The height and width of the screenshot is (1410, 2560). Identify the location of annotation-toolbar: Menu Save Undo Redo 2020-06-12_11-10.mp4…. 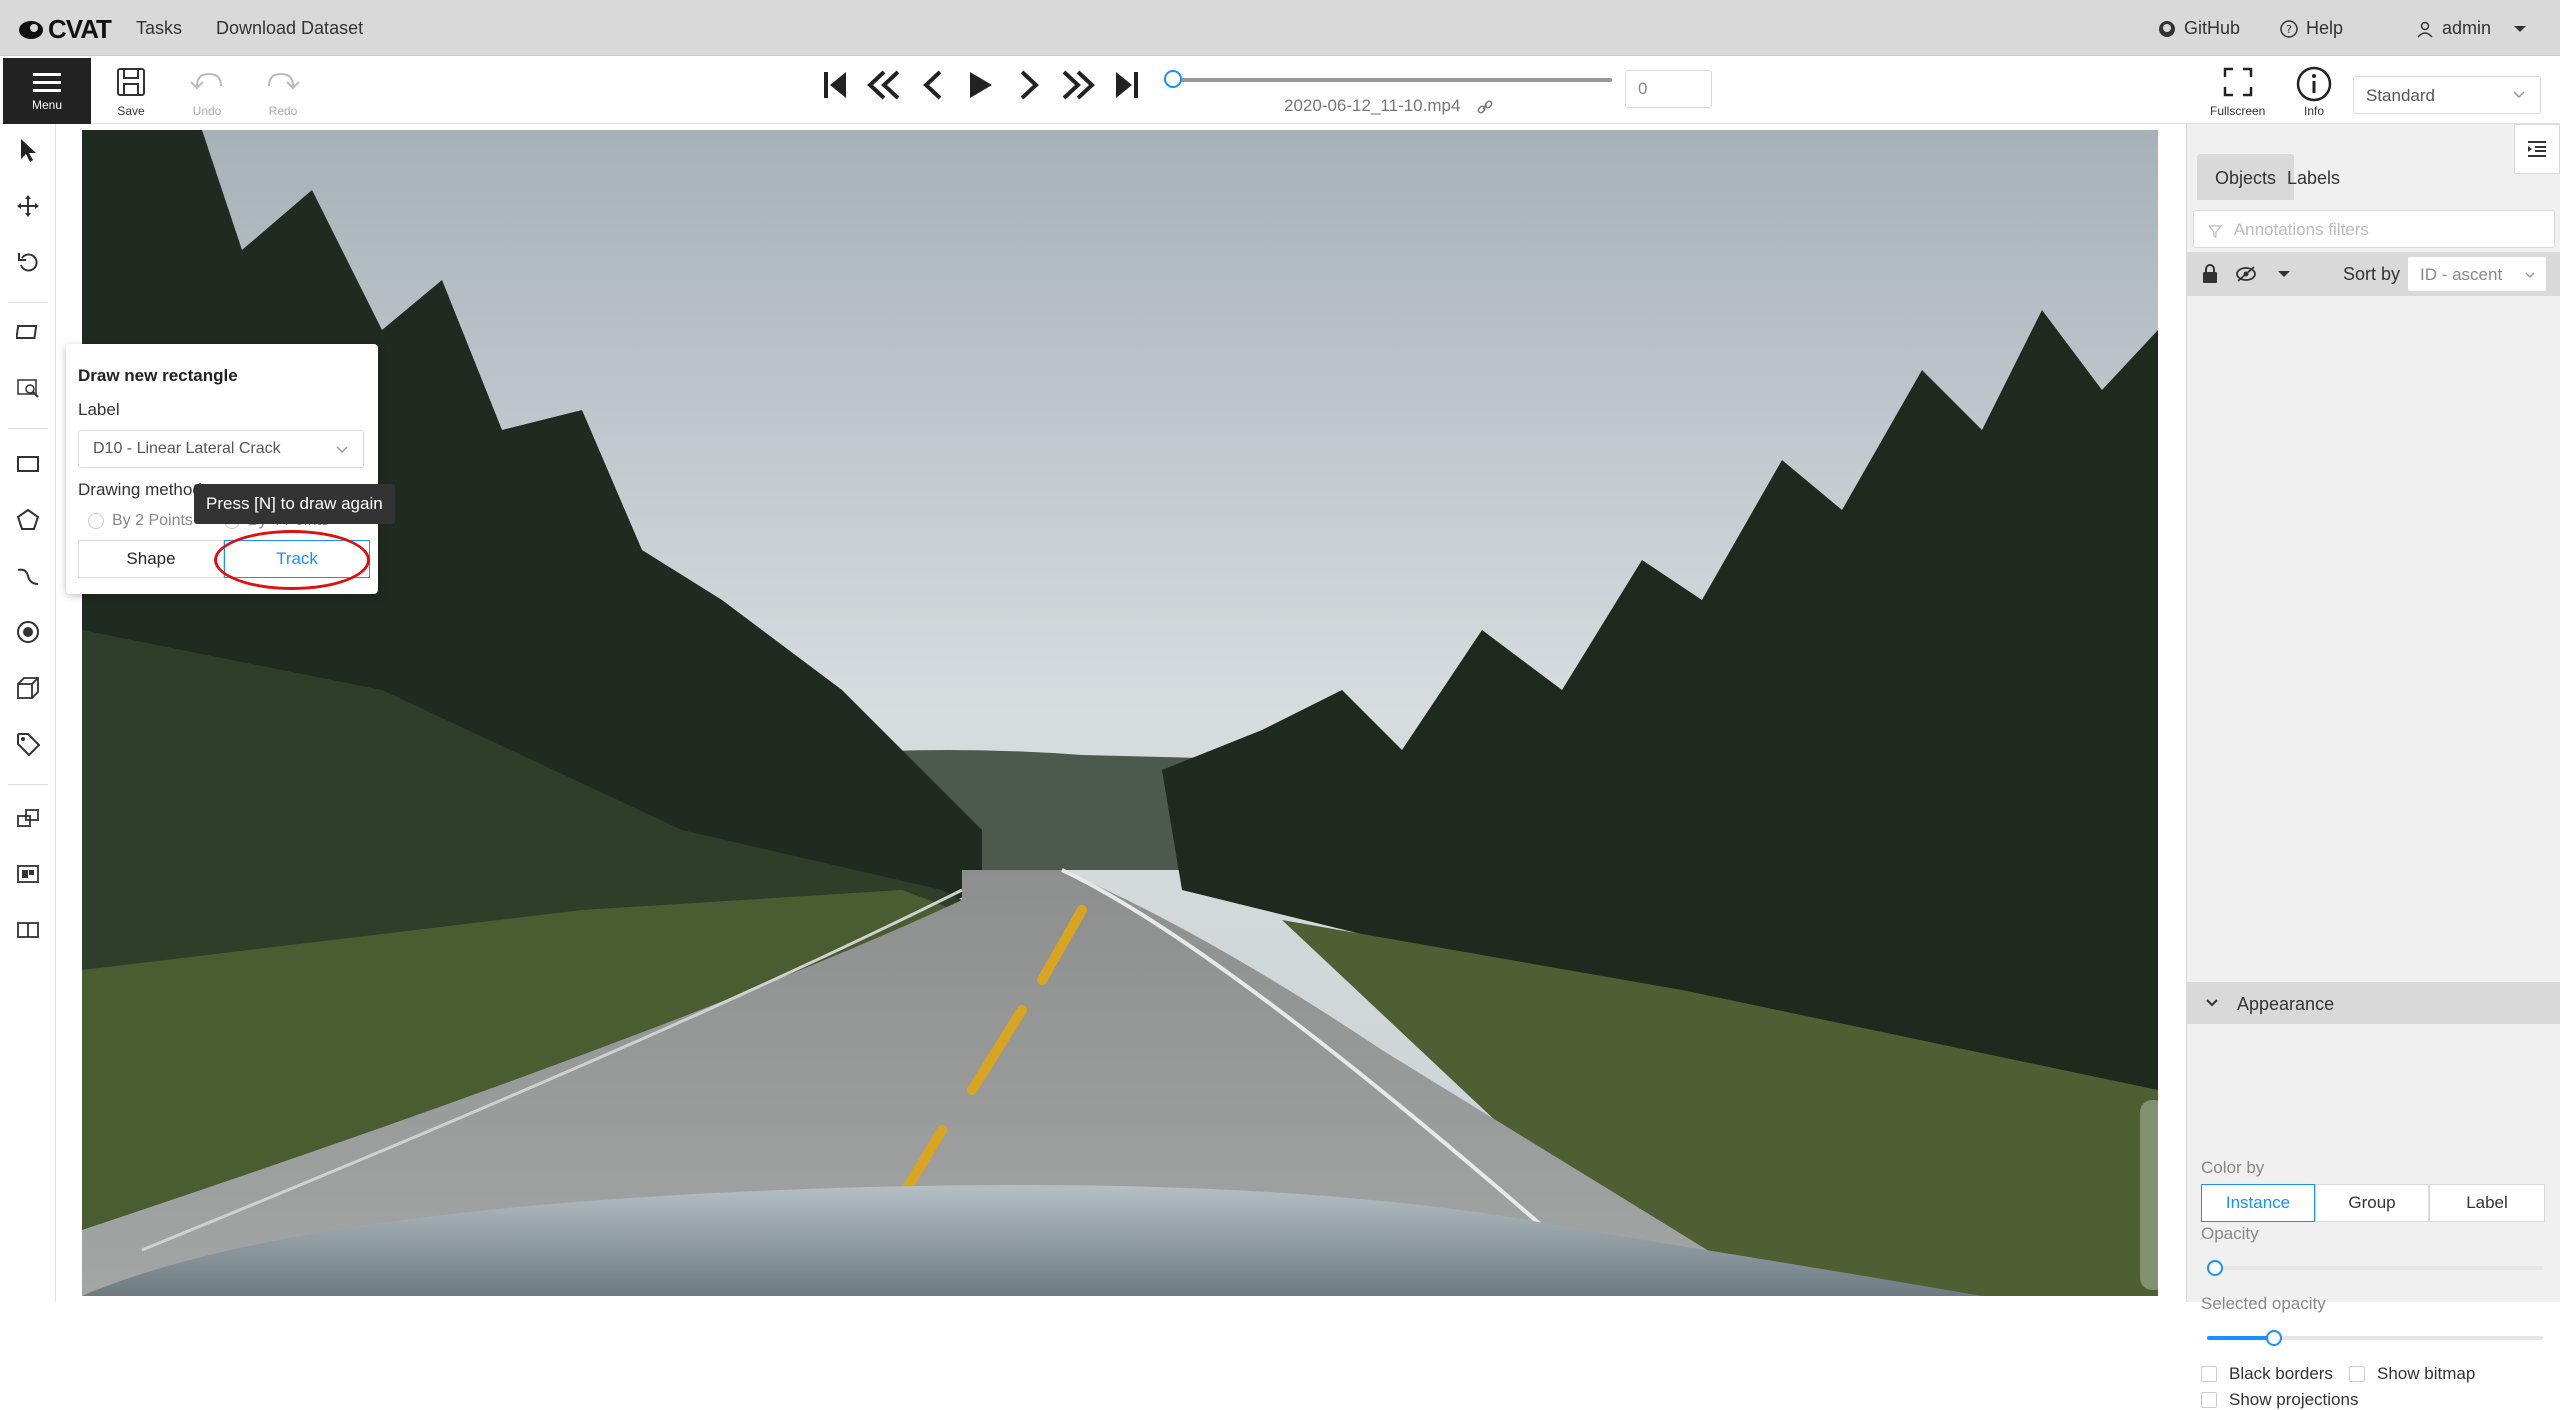
(1280, 90).